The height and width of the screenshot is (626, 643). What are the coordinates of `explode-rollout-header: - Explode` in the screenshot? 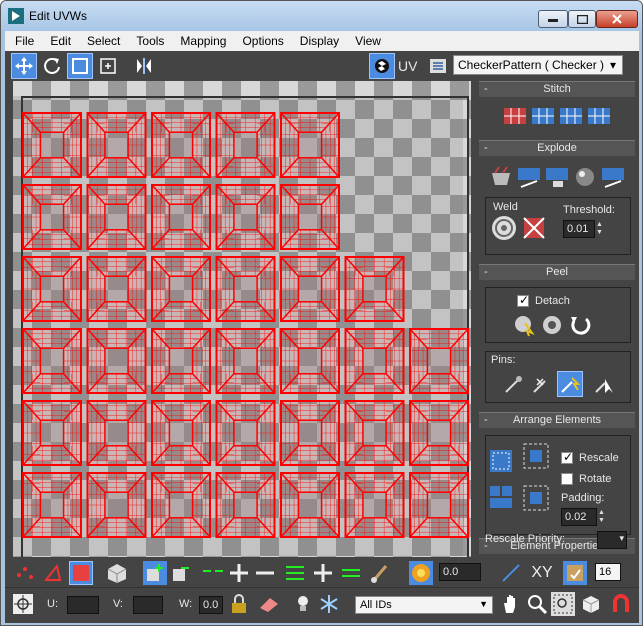 It's located at (557, 148).